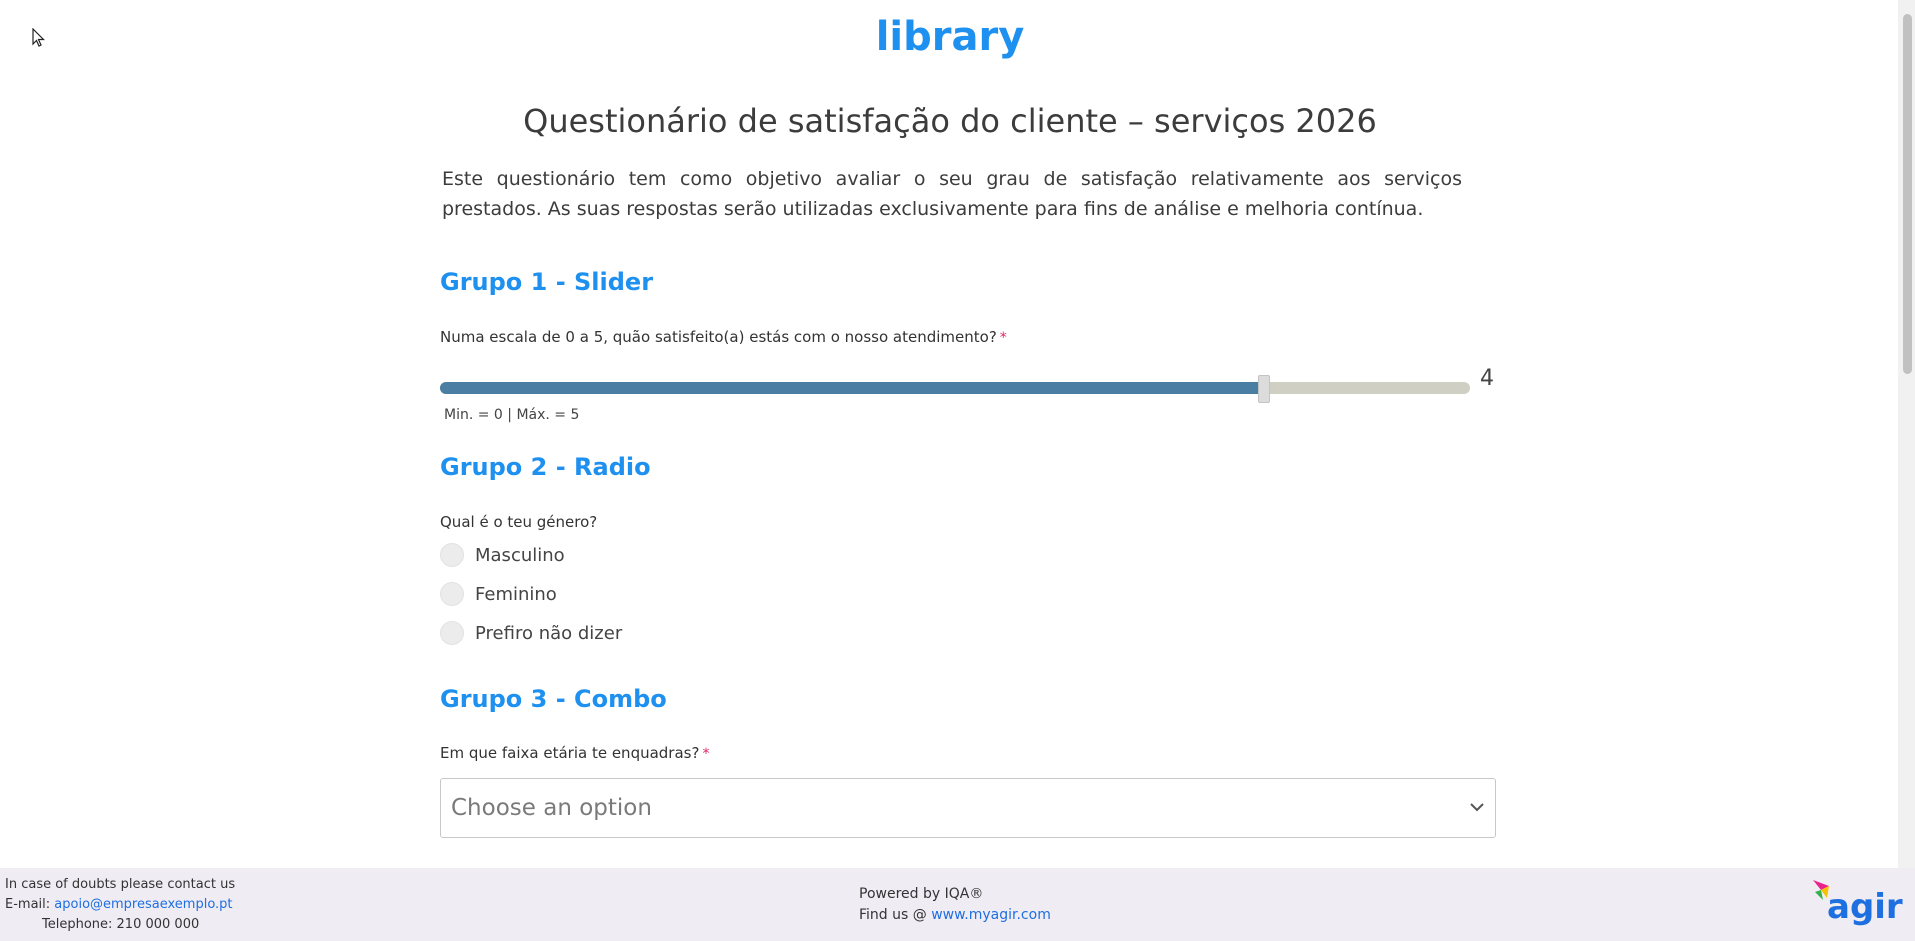 This screenshot has height=941, width=1915. Describe the element at coordinates (852, 388) in the screenshot. I see `slider-fill` at that location.